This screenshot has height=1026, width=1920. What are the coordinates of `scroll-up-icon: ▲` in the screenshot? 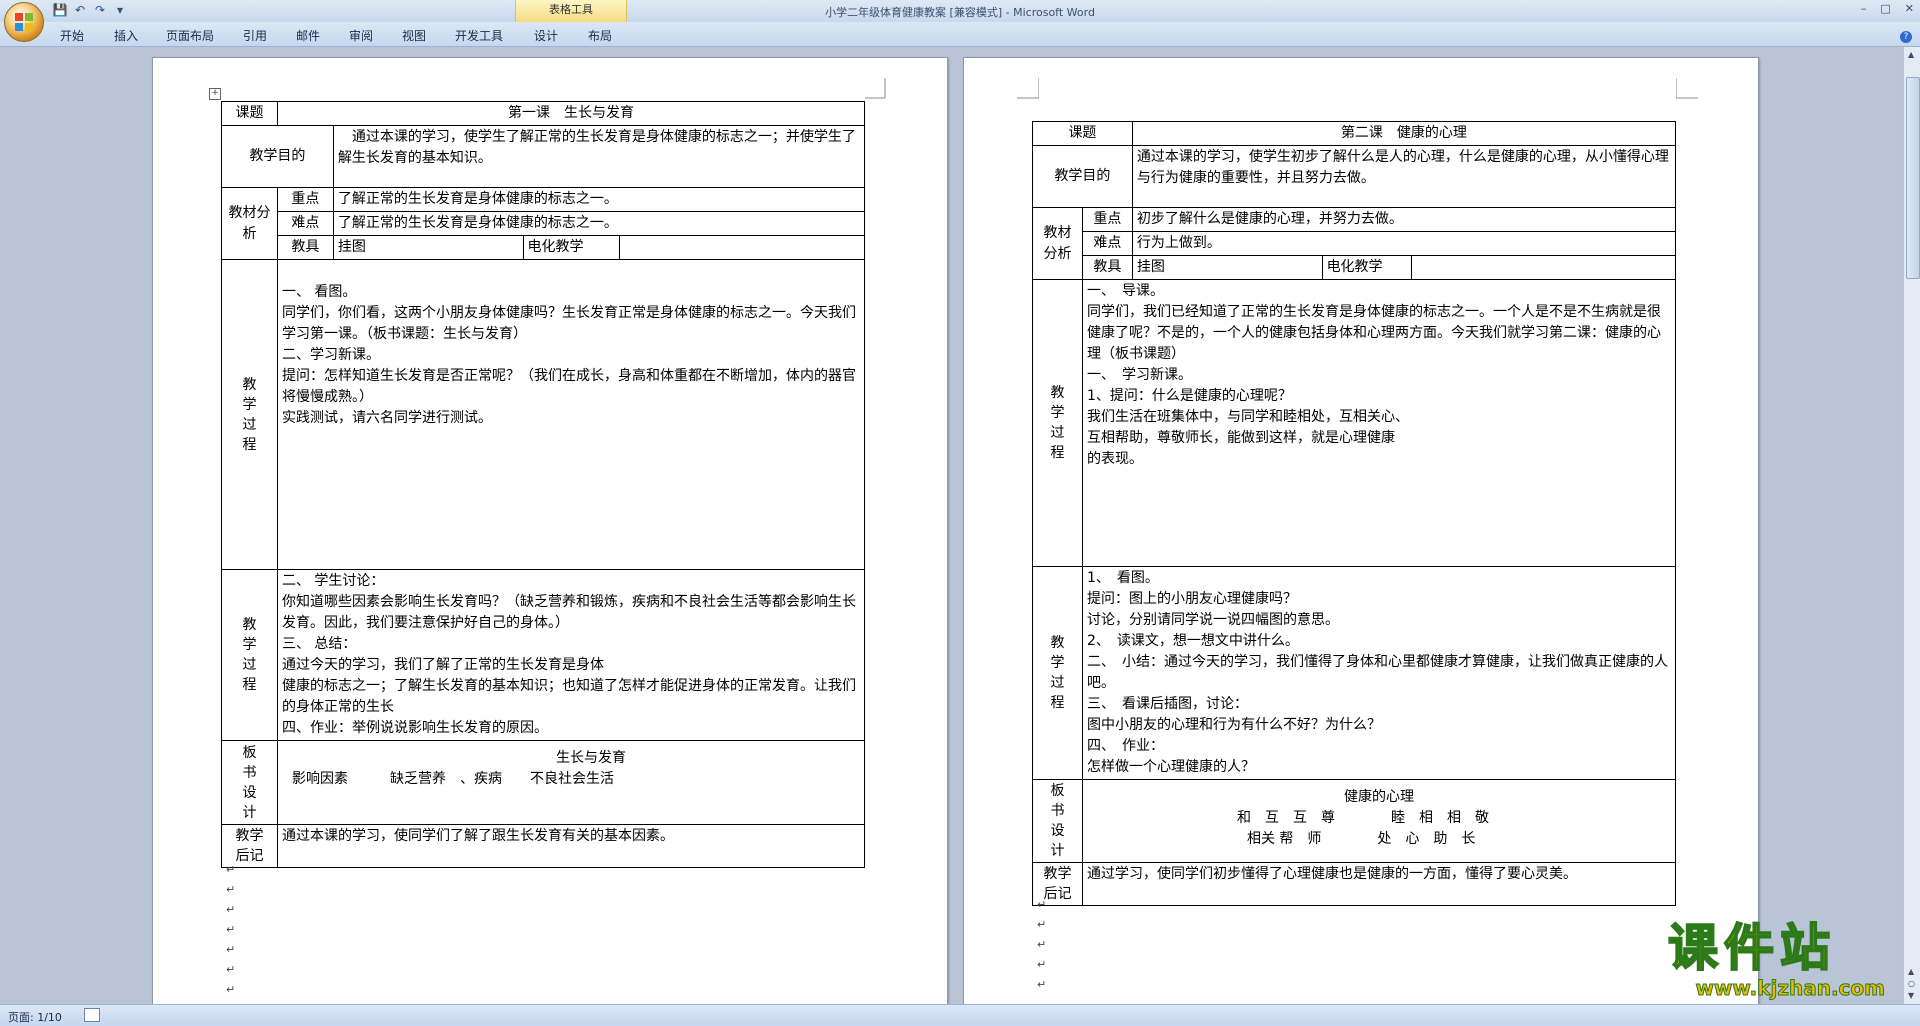 It's located at (1911, 54).